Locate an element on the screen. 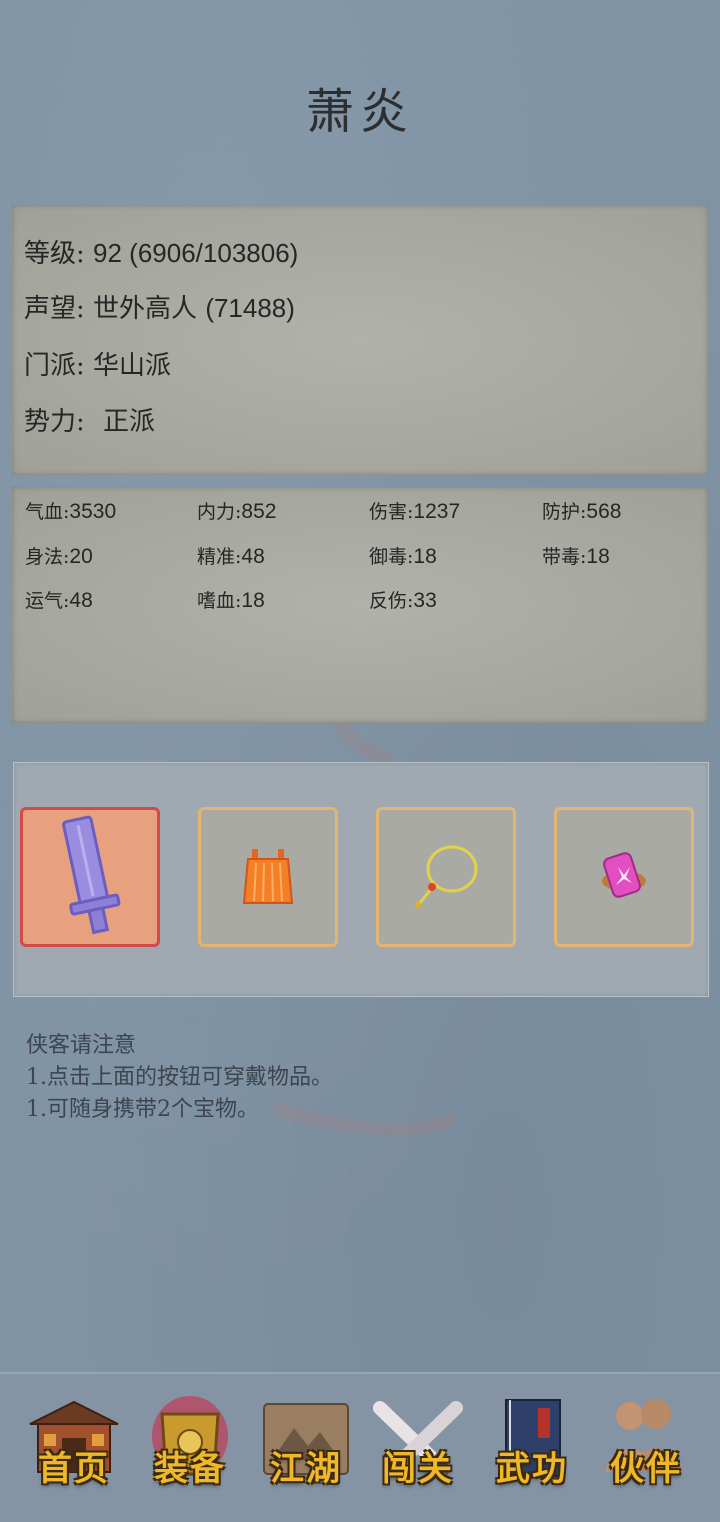 The image size is (720, 1522). notice-line-2: 1.可随身携带2个宝物。 is located at coordinates (142, 1109).